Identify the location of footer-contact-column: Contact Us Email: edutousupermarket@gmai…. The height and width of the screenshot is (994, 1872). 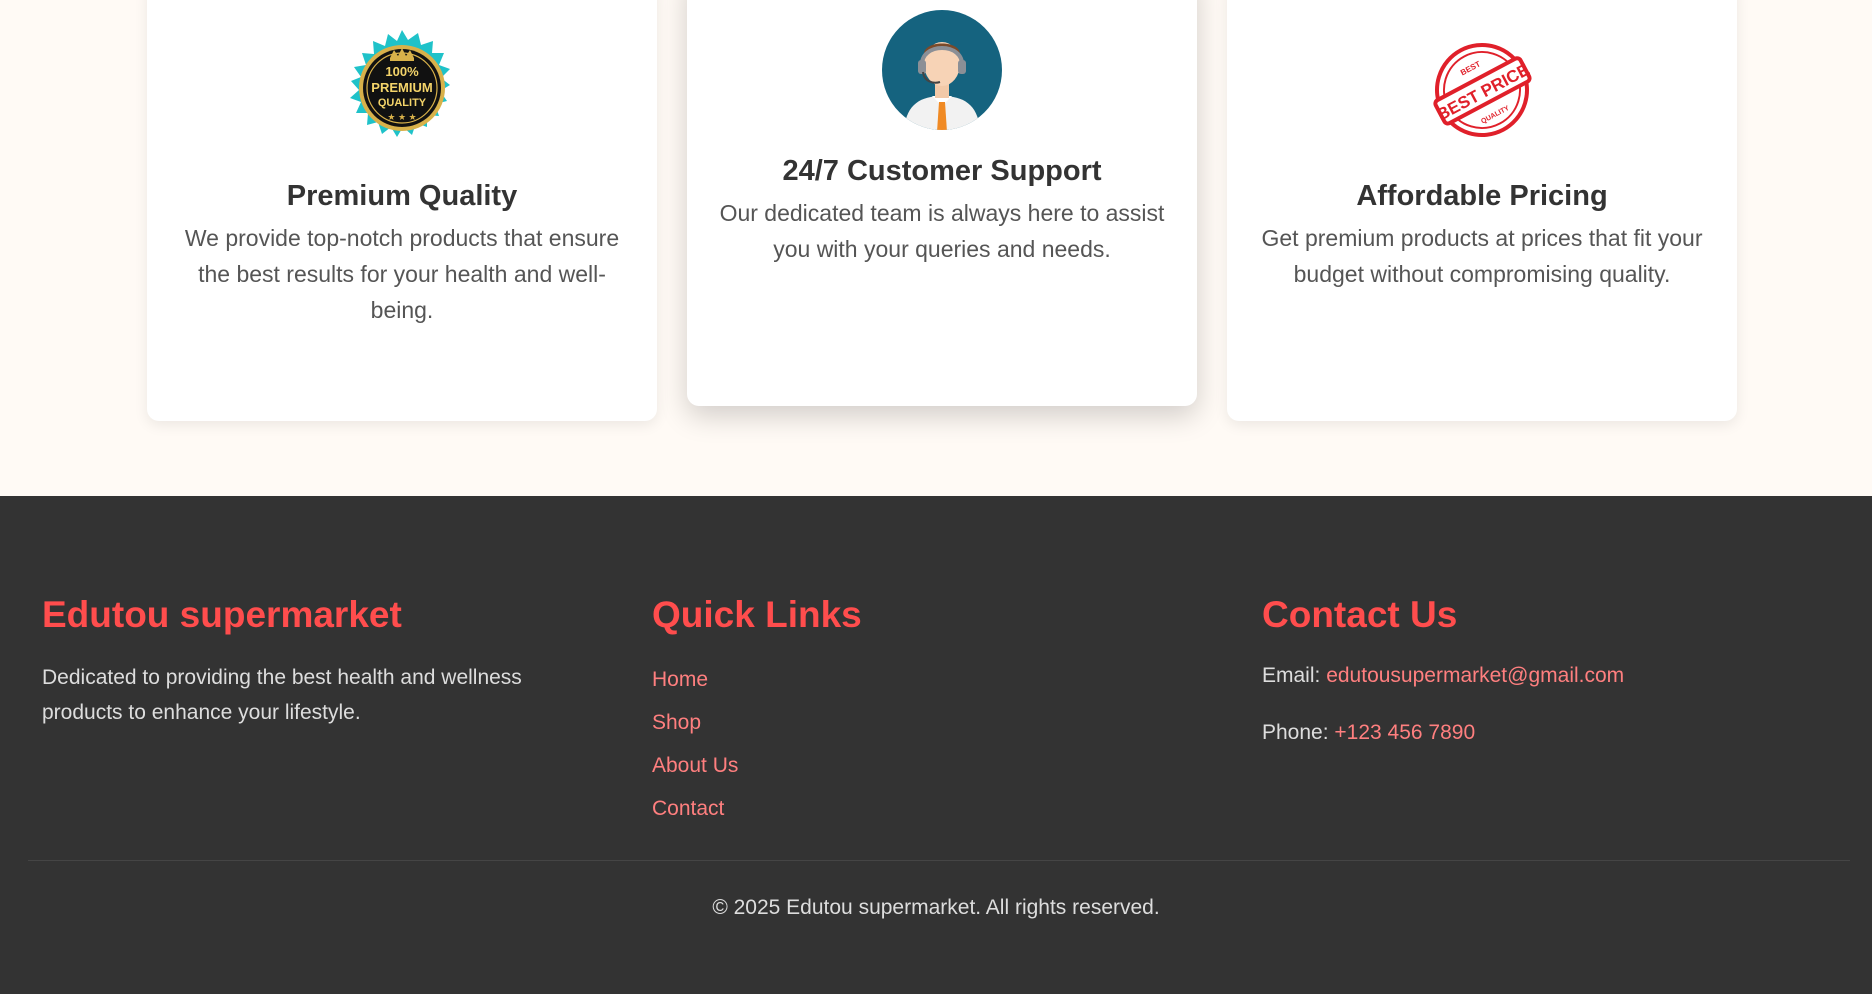
(1542, 669).